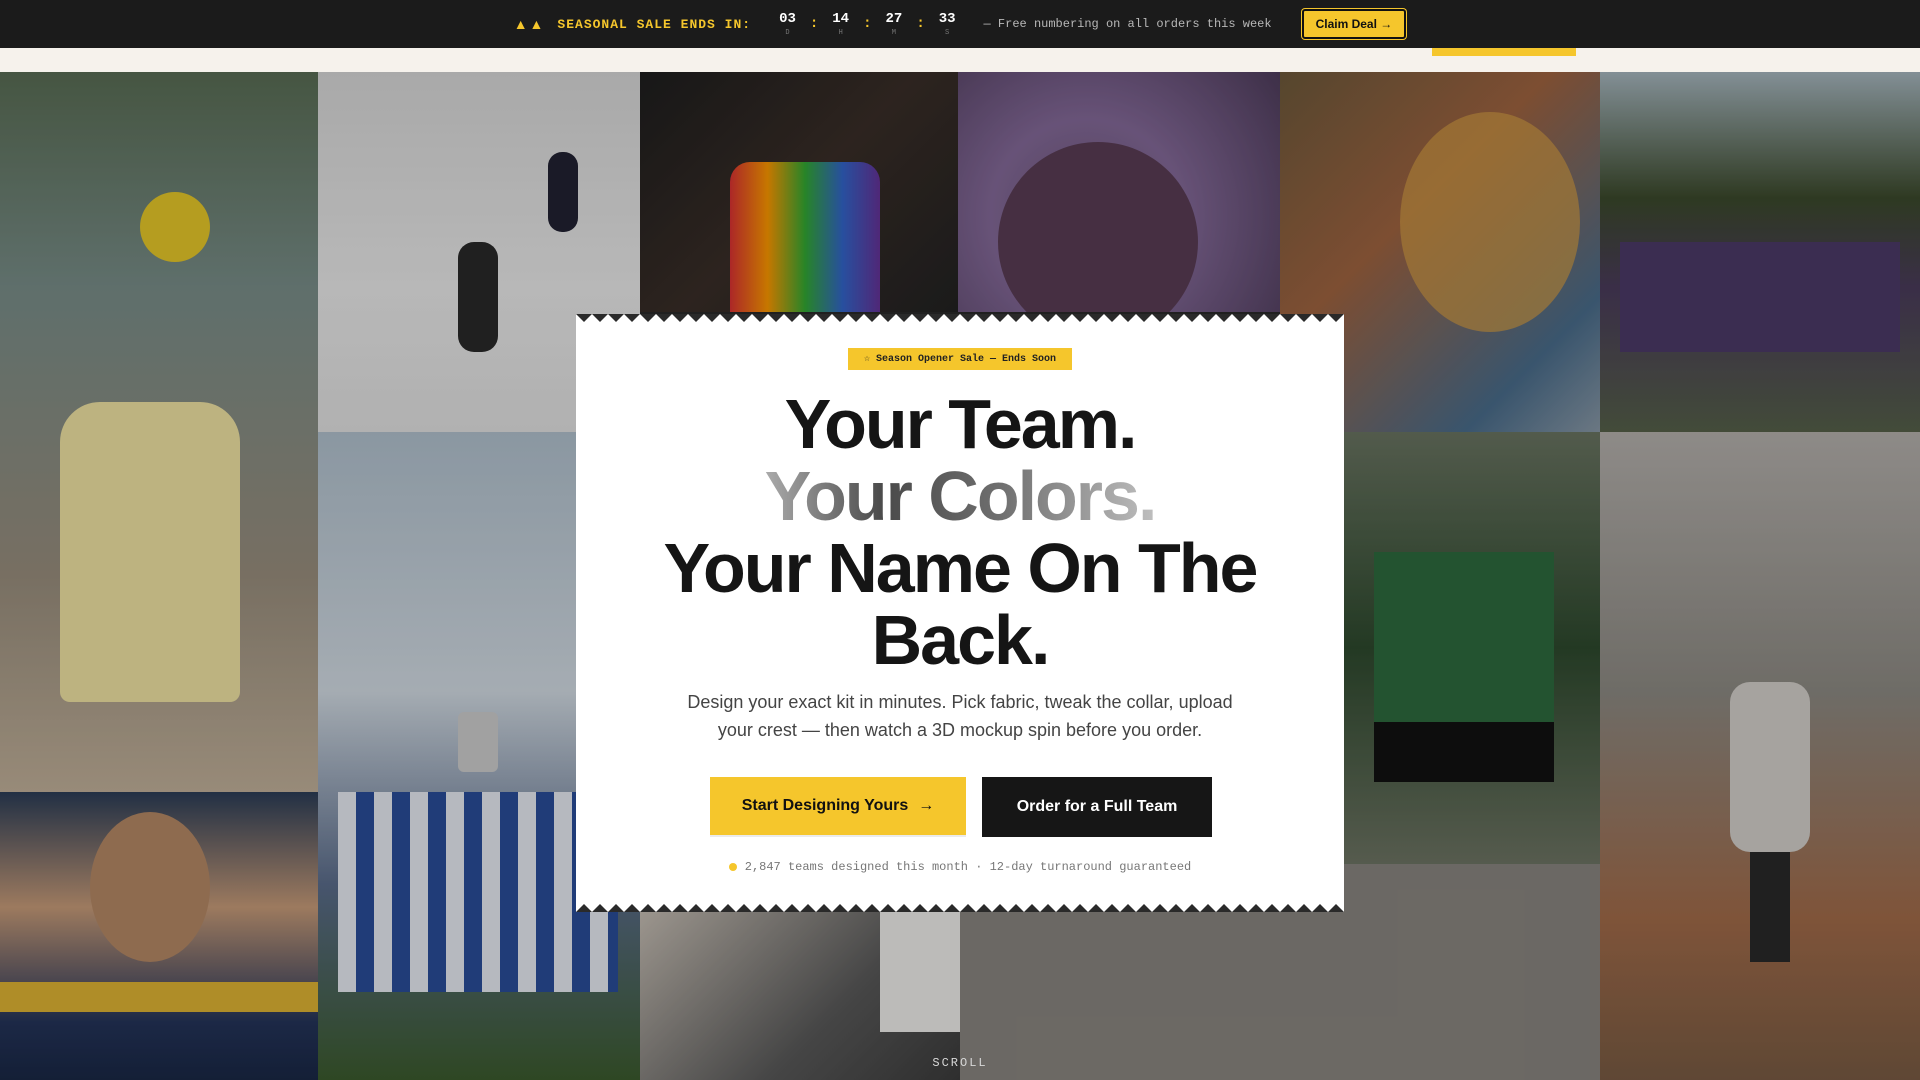  What do you see at coordinates (1504, 52) in the screenshot?
I see `nav-accent-button` at bounding box center [1504, 52].